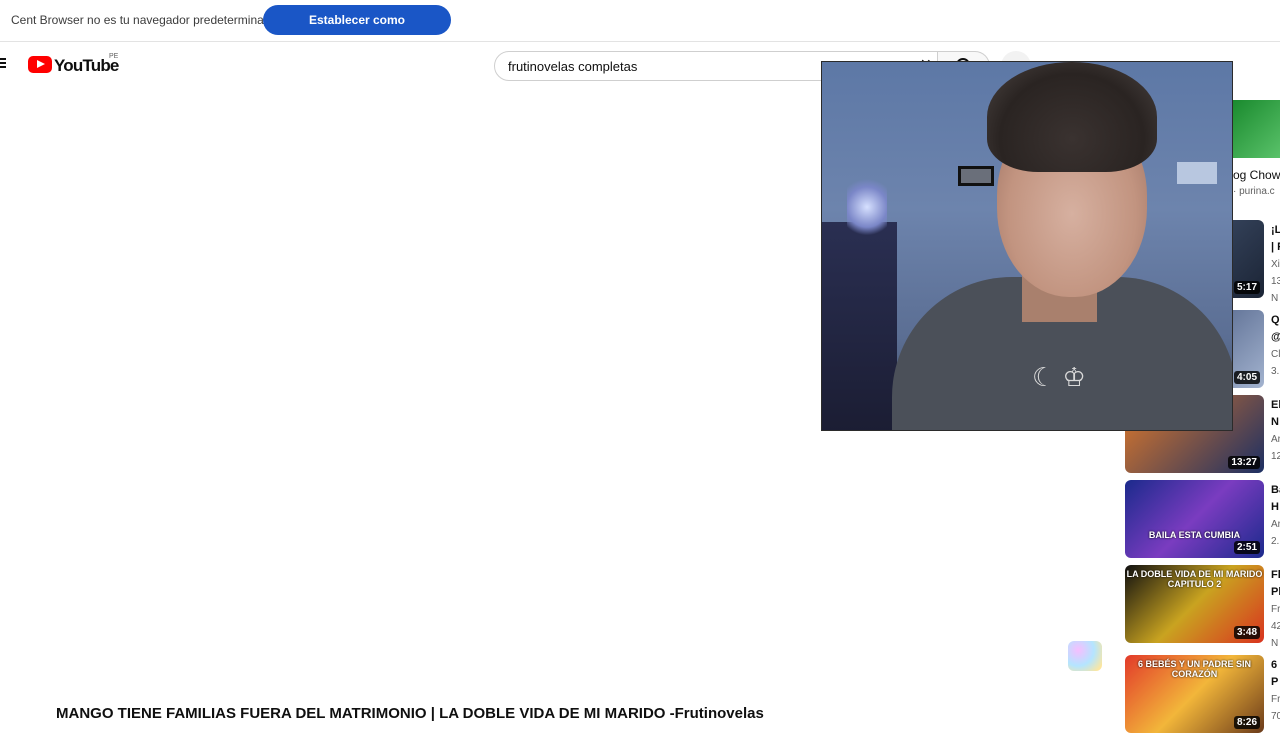  What do you see at coordinates (1194, 579) in the screenshot?
I see `thumbnail-caption: LA DOBLE VIDA DE MI MARIDO CAPITULO 2` at bounding box center [1194, 579].